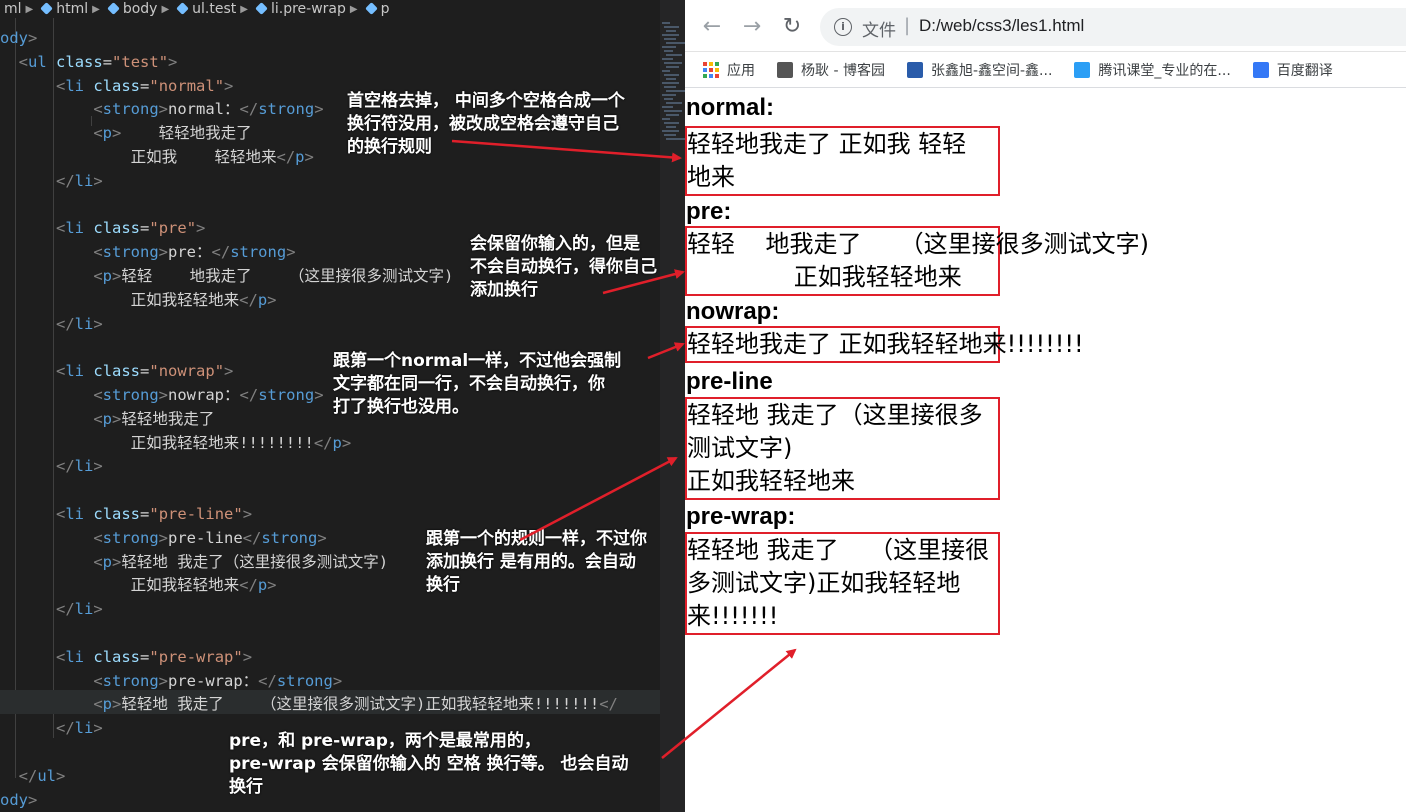 This screenshot has height=812, width=1406. I want to click on breadcrumb: ml ▶ html ▶ body ▶ ul.test ▶ li.pre-wrap ▶ p, so click(330, 9).